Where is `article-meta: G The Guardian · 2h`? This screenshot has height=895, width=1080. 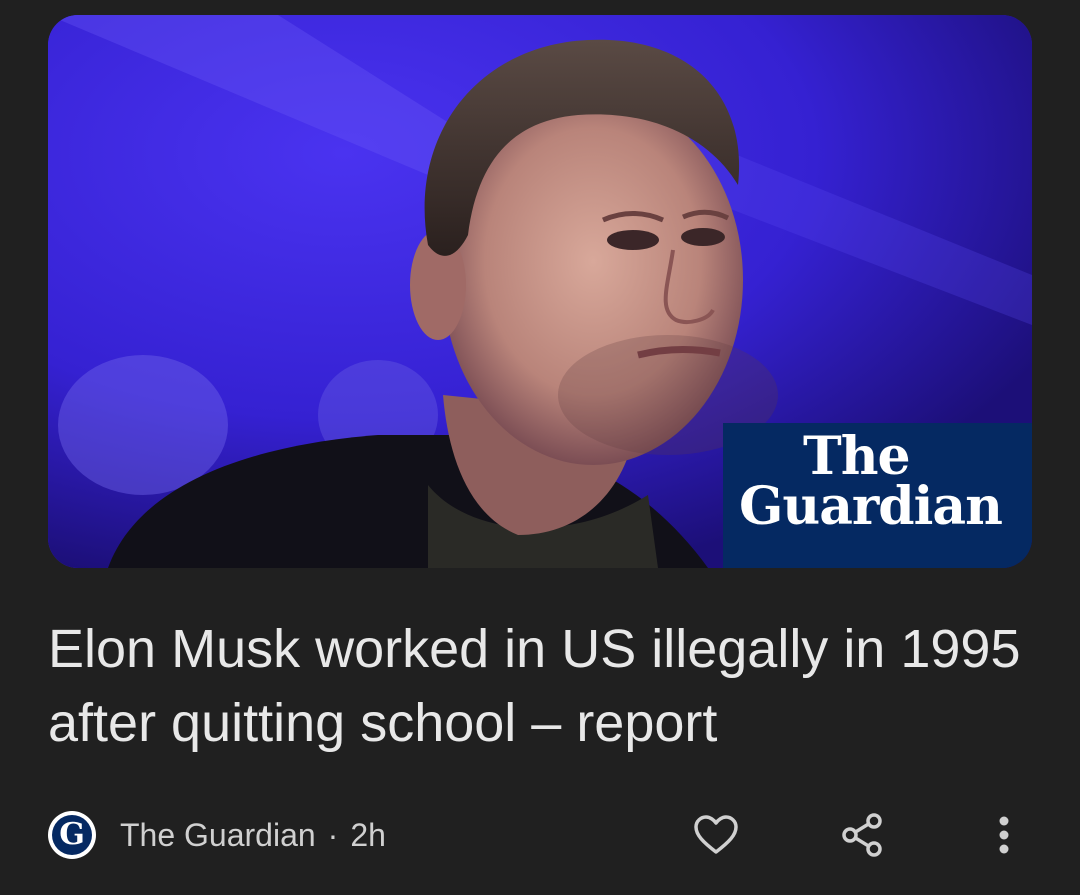 article-meta: G The Guardian · 2h is located at coordinates (217, 835).